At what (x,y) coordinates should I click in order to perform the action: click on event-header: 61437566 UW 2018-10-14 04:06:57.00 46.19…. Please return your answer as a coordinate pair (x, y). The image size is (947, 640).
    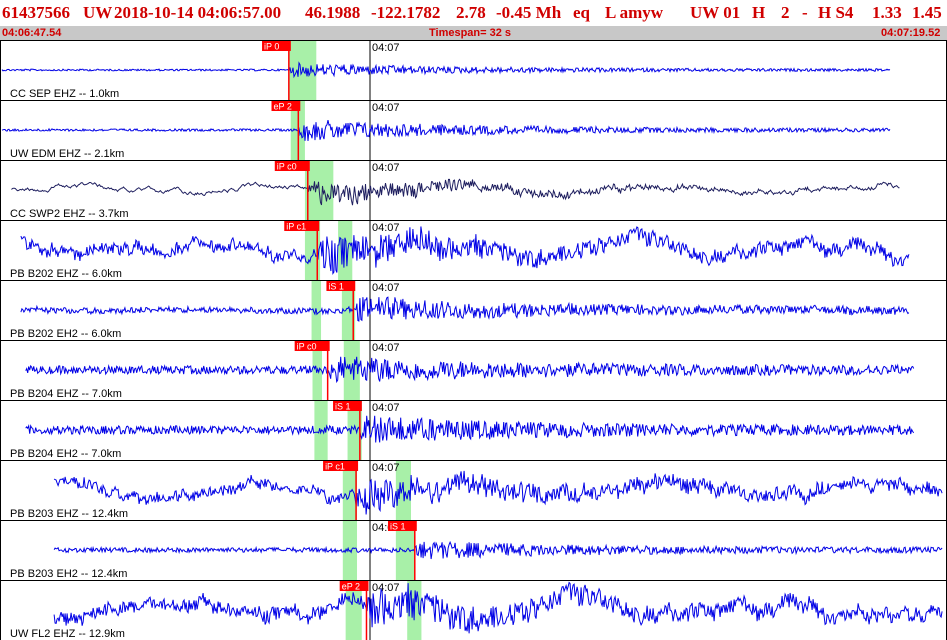
    Looking at the image, I should click on (473, 13).